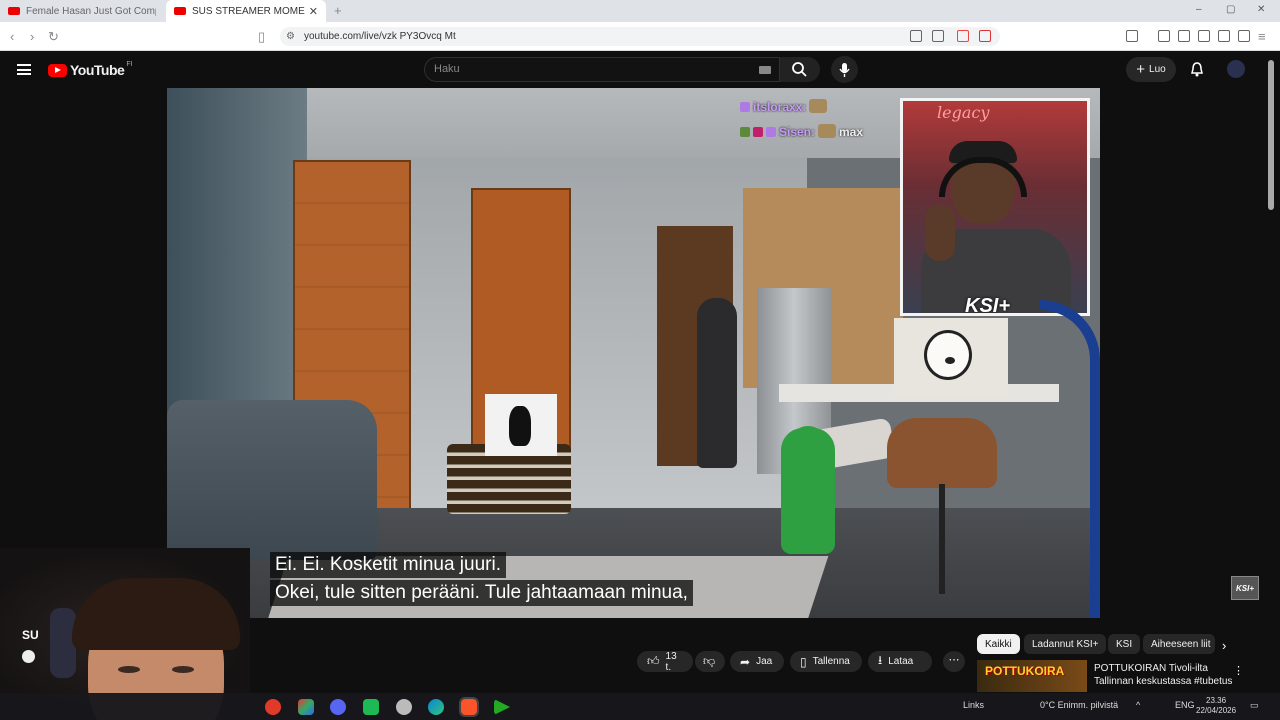  Describe the element at coordinates (91, 11) in the screenshot. I see `tab-title: Female Hasan Just Got Completely [` at that location.